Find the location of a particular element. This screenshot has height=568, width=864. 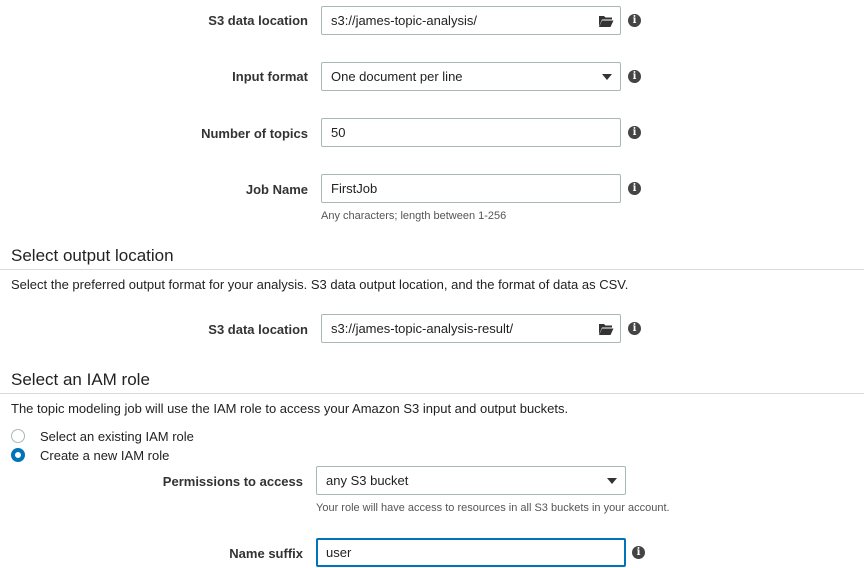

job-name-input is located at coordinates (471, 188).